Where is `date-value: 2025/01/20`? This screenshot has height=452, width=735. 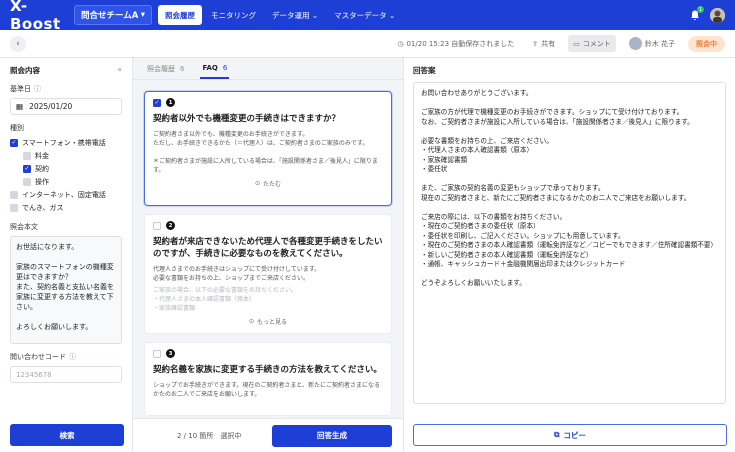
date-value: 2025/01/20 is located at coordinates (51, 106).